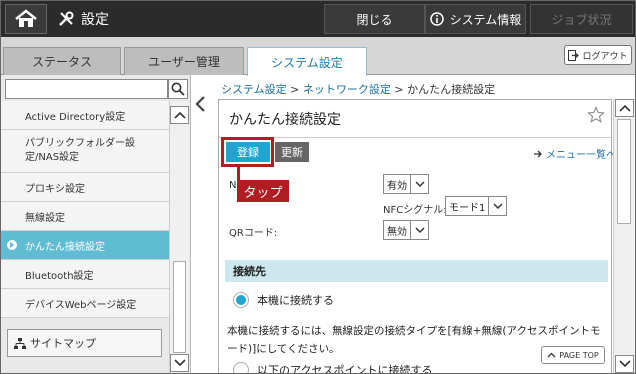 The image size is (636, 374). Describe the element at coordinates (241, 300) in the screenshot. I see `radio-button-selected` at that location.